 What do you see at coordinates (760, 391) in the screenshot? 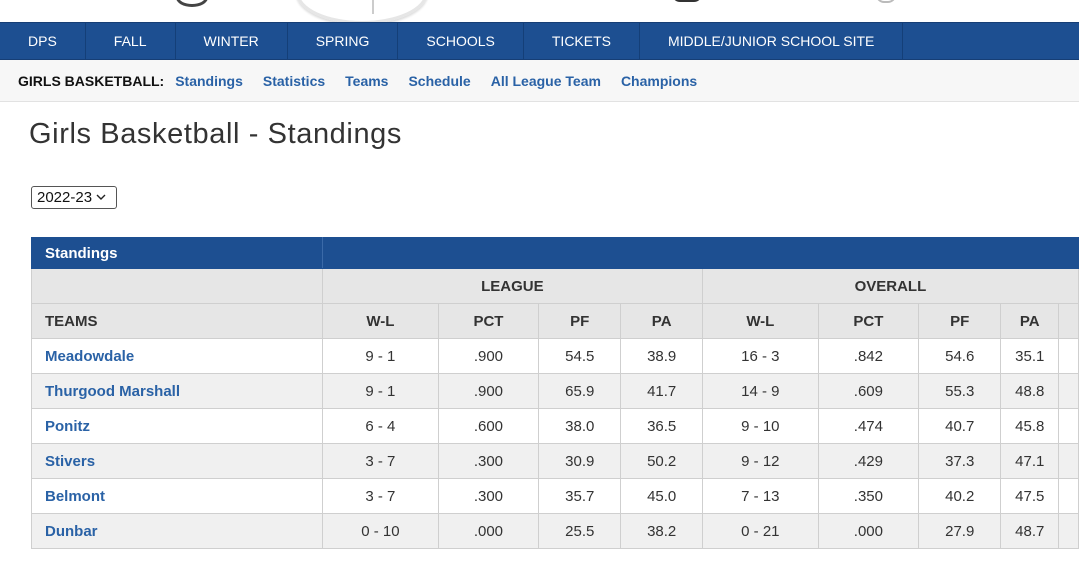
I see `overall-wl: 14 - 9` at bounding box center [760, 391].